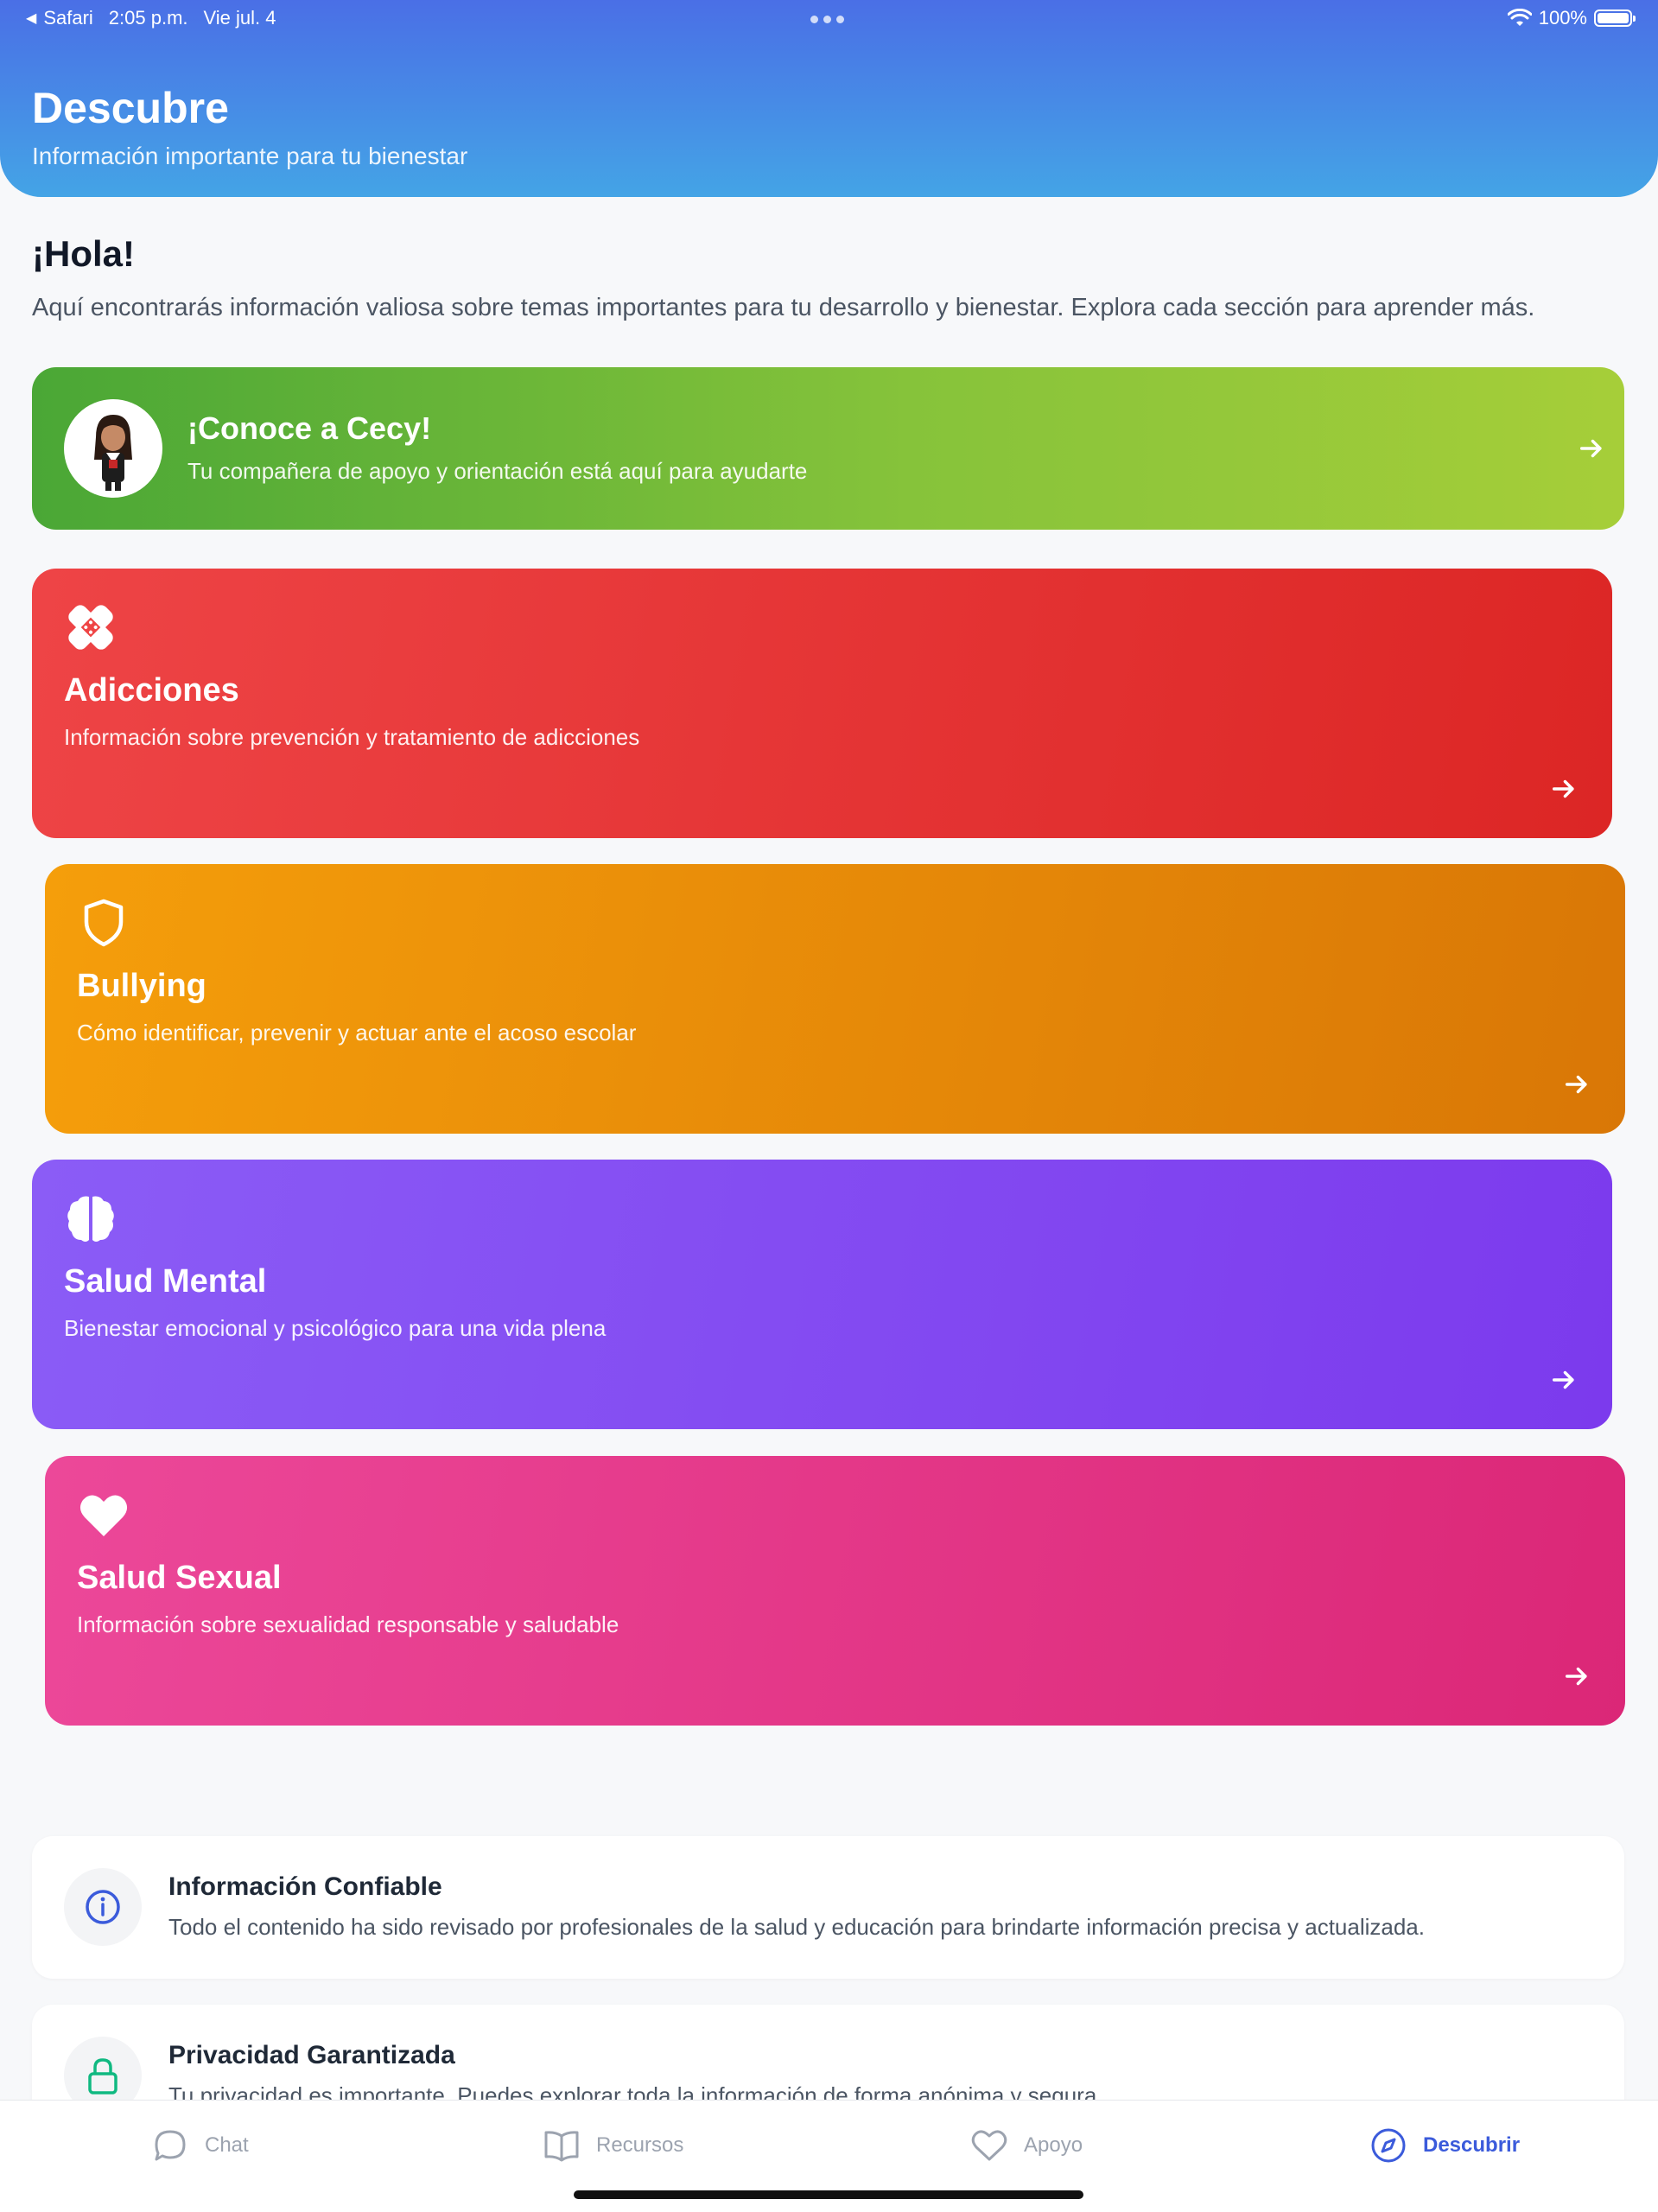 This screenshot has height=2212, width=1658. I want to click on wifi-icon, so click(1519, 17).